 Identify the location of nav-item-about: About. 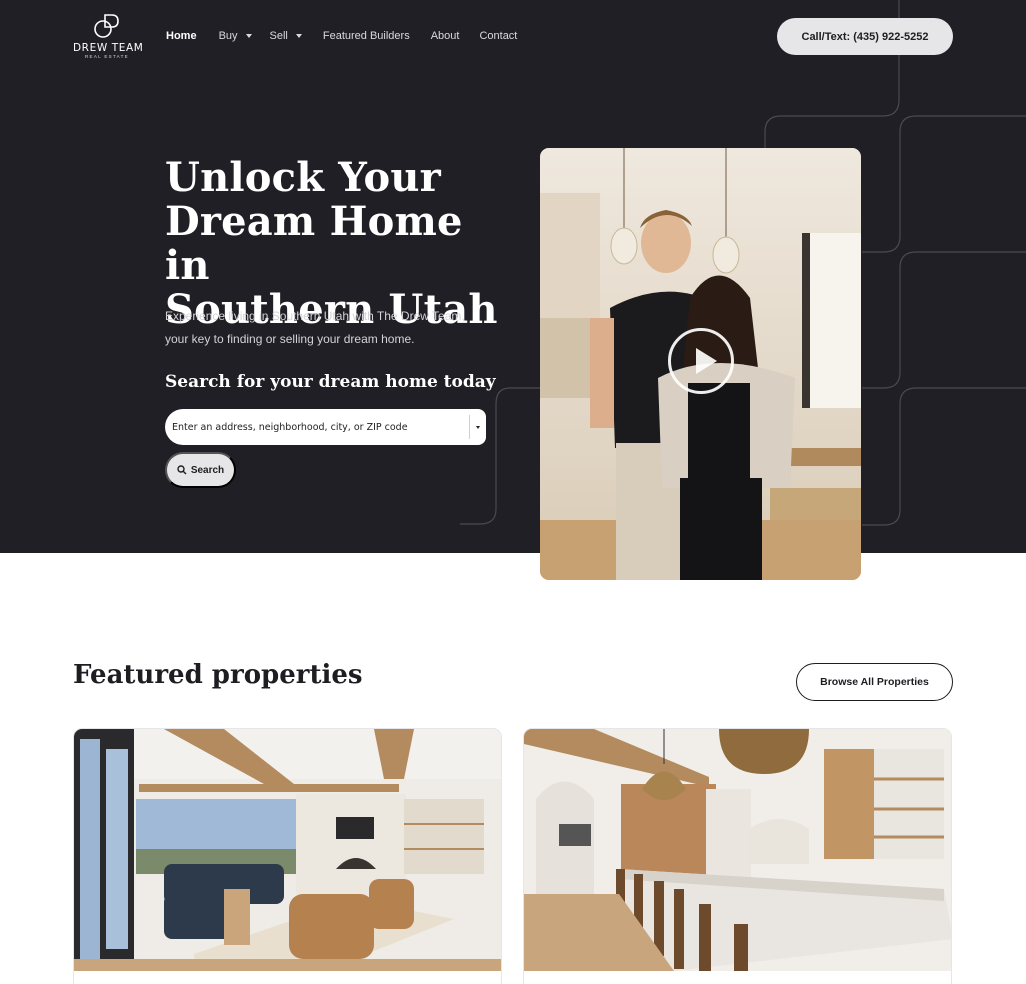
(445, 36).